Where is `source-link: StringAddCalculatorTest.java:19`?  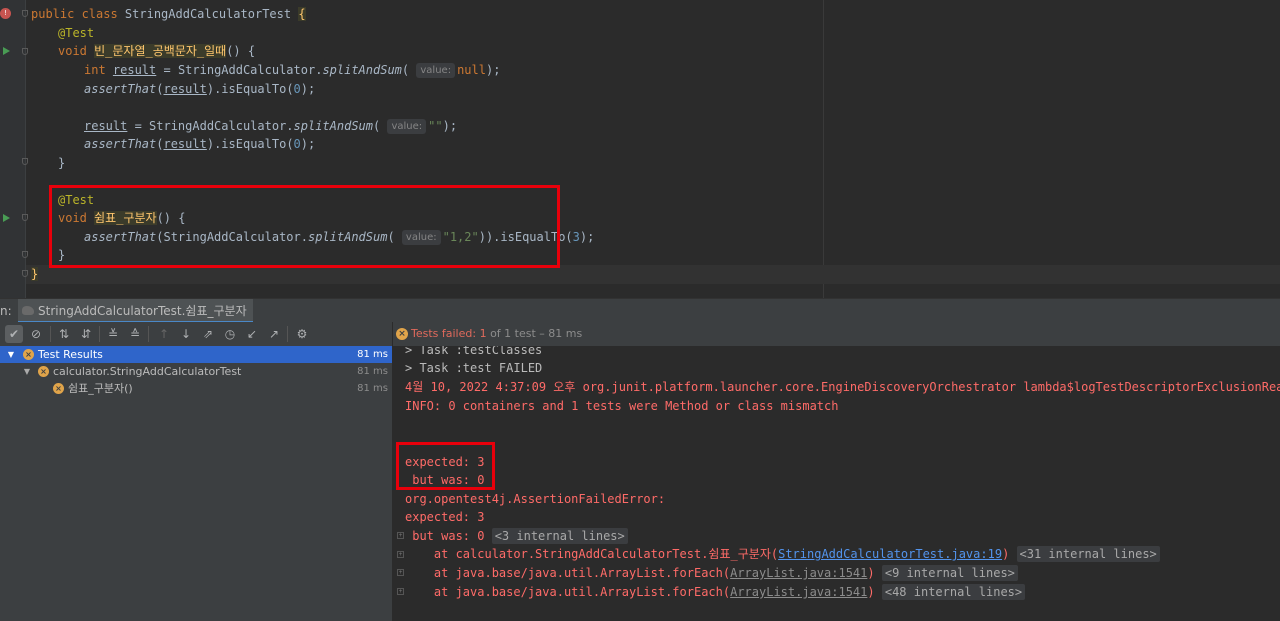
source-link: StringAddCalculatorTest.java:19 is located at coordinates (890, 554).